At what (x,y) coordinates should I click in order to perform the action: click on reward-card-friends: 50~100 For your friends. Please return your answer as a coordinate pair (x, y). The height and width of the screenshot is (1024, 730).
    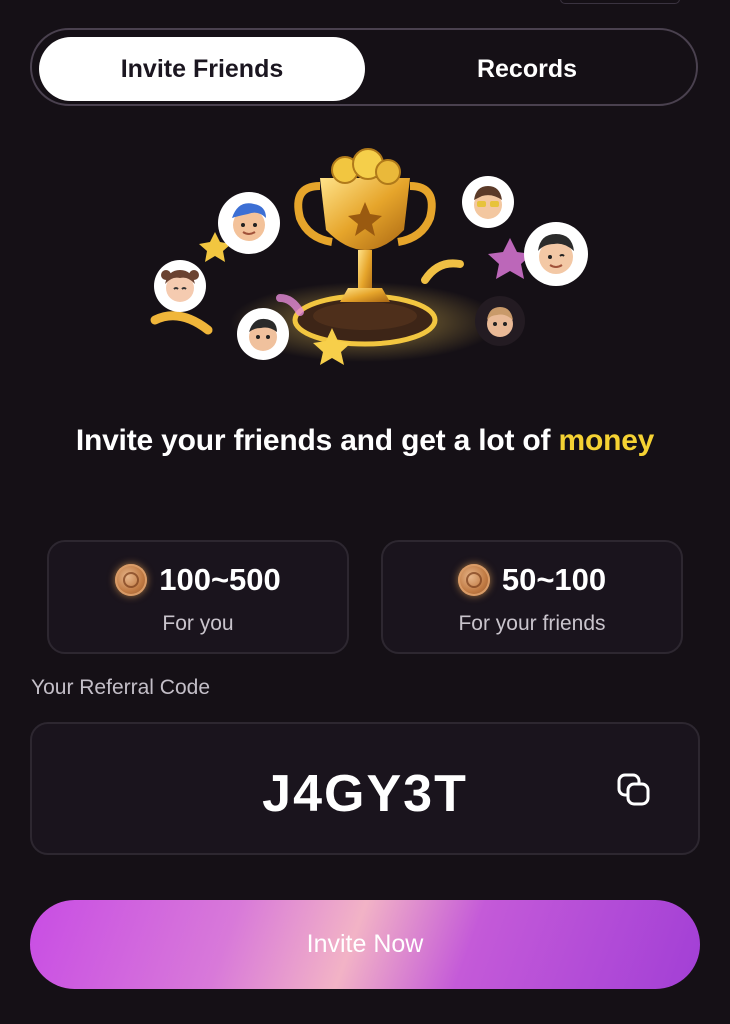
    Looking at the image, I should click on (532, 597).